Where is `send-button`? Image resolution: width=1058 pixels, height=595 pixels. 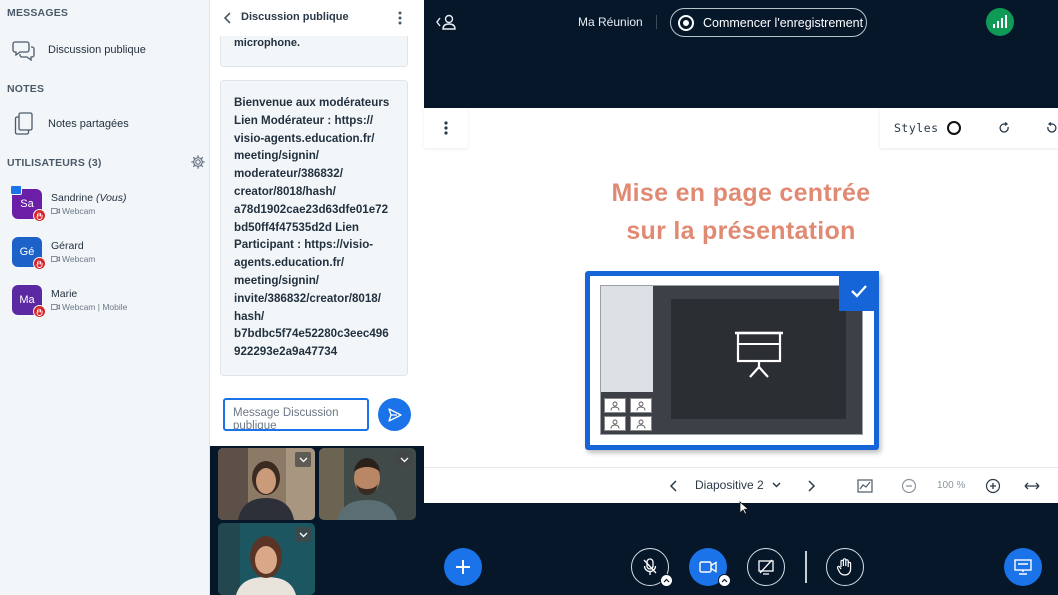 send-button is located at coordinates (394, 414).